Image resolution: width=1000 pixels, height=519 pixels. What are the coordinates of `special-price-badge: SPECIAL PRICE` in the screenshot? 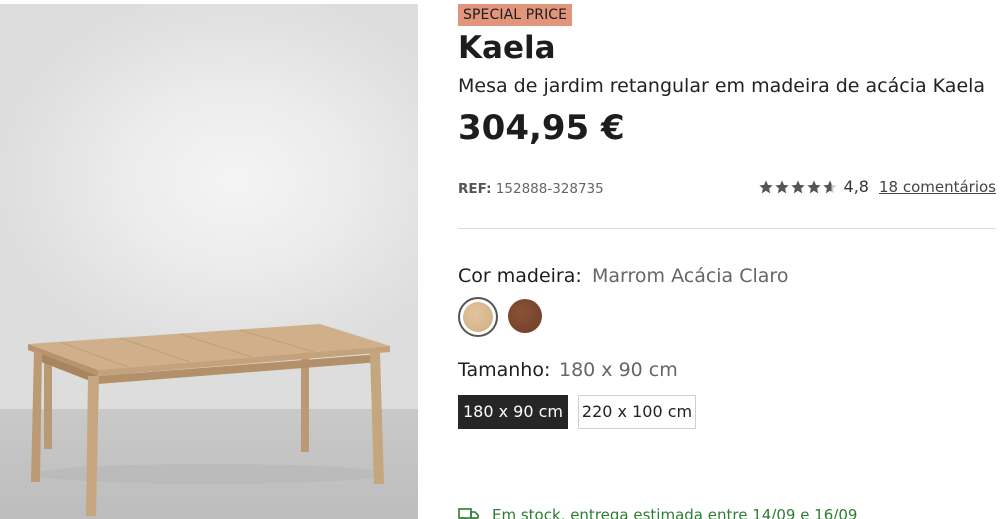 It's located at (515, 15).